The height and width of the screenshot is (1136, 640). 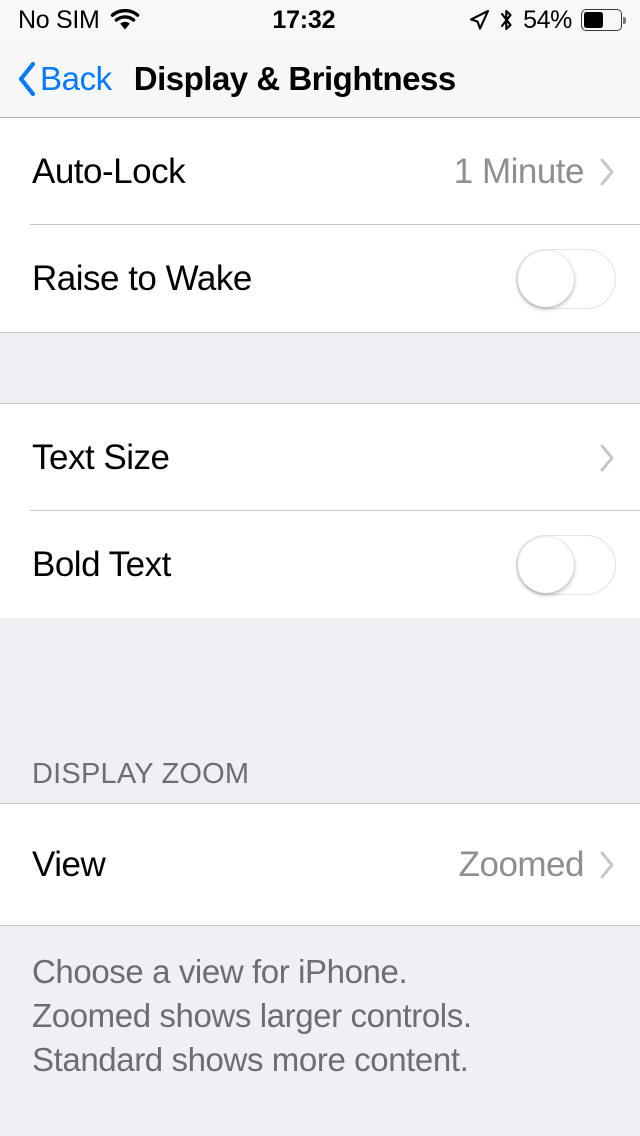 What do you see at coordinates (142, 278) in the screenshot?
I see `row-label-raise-to-wake: Raise to Wake` at bounding box center [142, 278].